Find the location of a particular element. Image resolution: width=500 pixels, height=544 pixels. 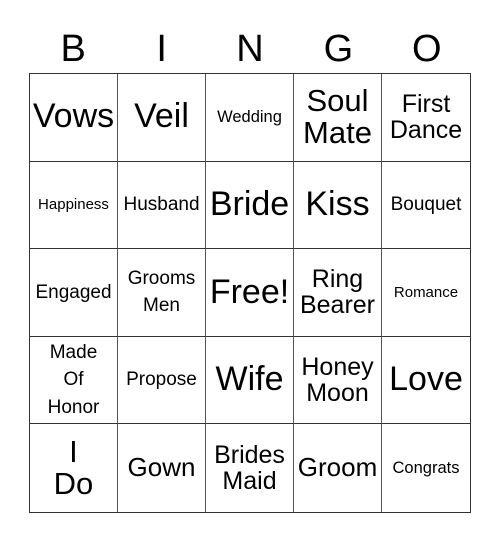

bingo-header: B I N G O is located at coordinates (250, 49).